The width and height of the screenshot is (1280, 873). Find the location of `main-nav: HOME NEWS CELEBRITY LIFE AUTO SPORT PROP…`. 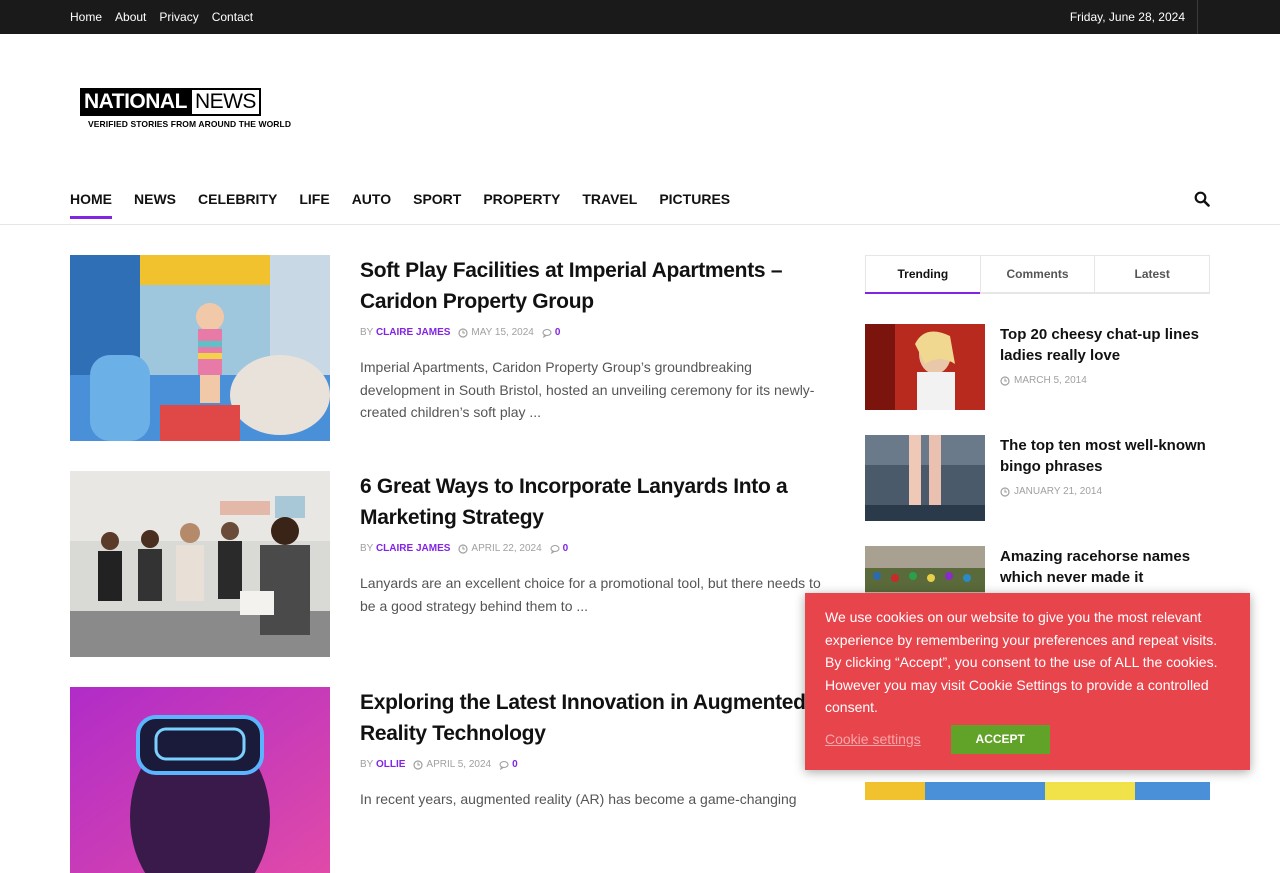

main-nav: HOME NEWS CELEBRITY LIFE AUTO SPORT PROP… is located at coordinates (400, 201).